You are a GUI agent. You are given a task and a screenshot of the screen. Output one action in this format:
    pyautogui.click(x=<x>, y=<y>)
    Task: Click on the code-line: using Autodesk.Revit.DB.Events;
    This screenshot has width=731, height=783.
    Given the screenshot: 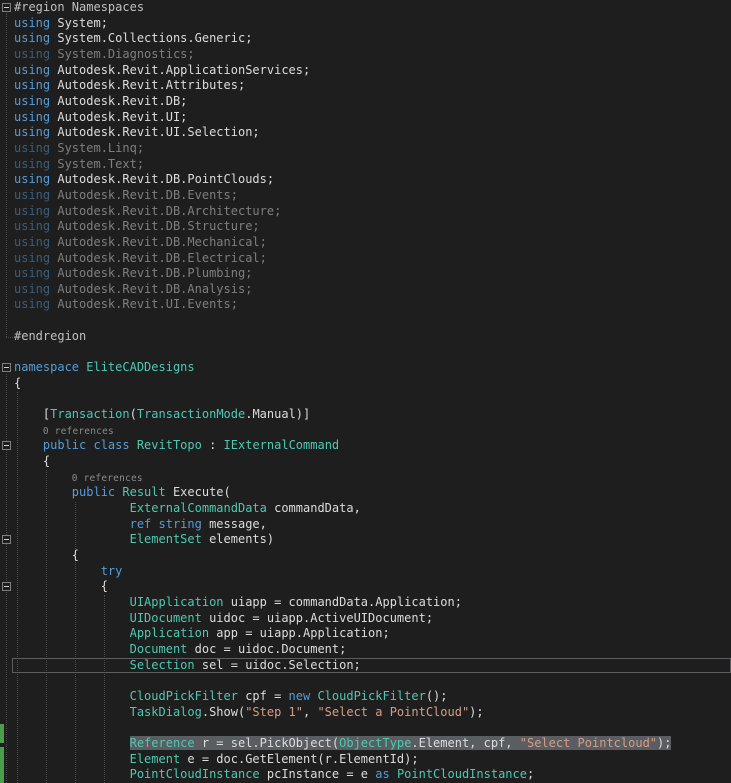 What is the action you would take?
    pyautogui.click(x=365, y=196)
    